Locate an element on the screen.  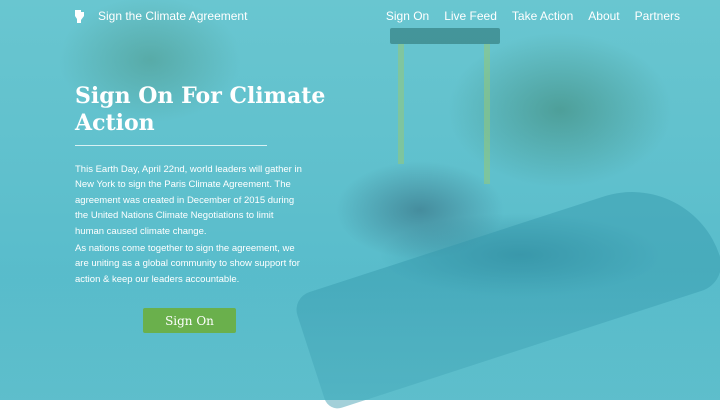
raised-fist-icon is located at coordinates (79, 16).